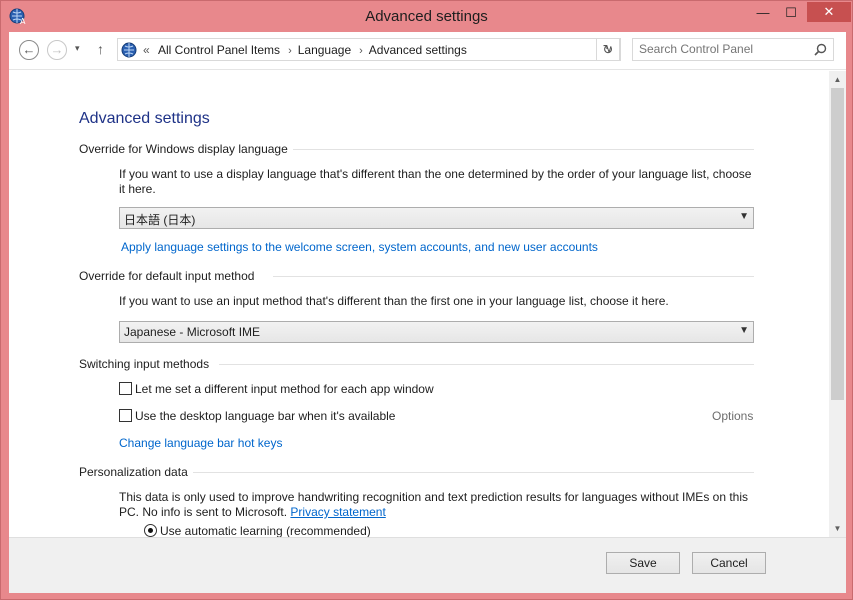 This screenshot has width=853, height=600. I want to click on input-method-value: Japanese - Microsoft IME, so click(192, 332).